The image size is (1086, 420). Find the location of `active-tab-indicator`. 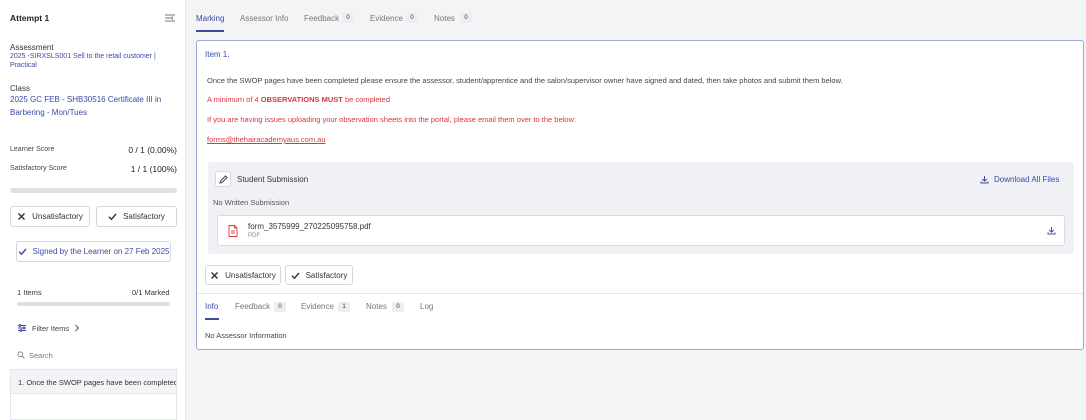

active-tab-indicator is located at coordinates (210, 31).